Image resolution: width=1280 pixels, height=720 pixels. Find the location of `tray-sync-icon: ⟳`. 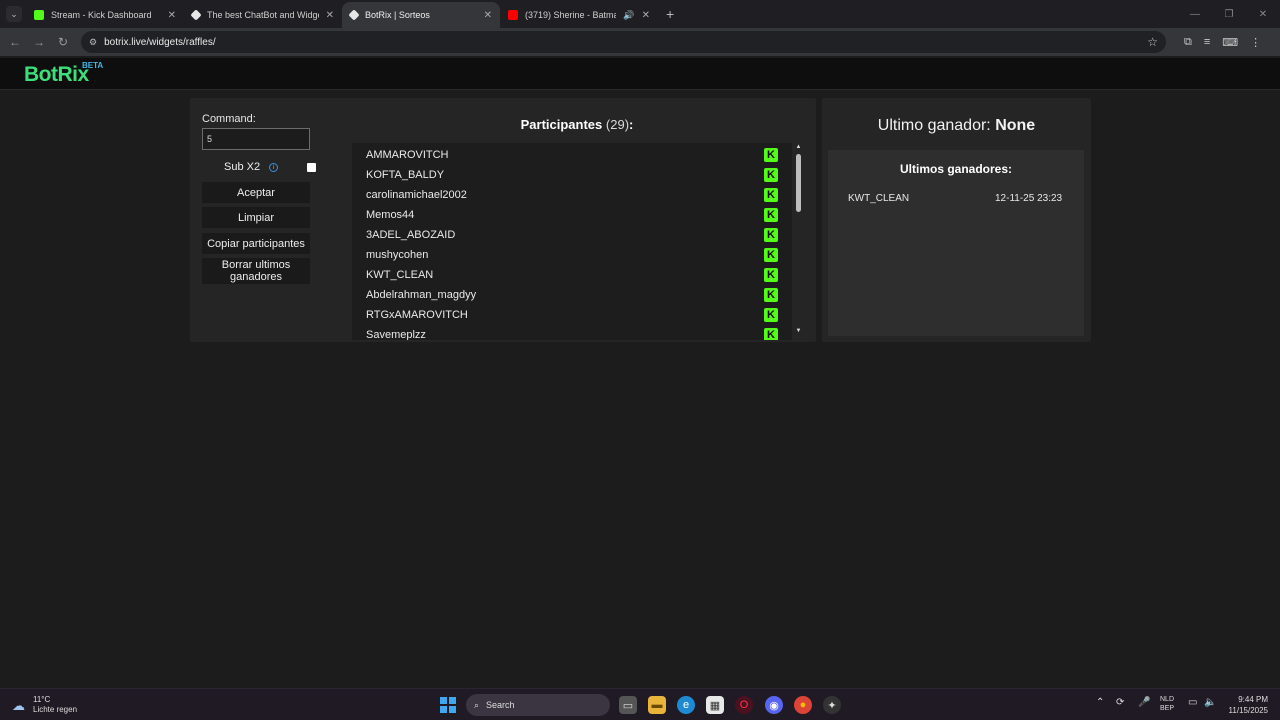

tray-sync-icon: ⟳ is located at coordinates (1120, 702).